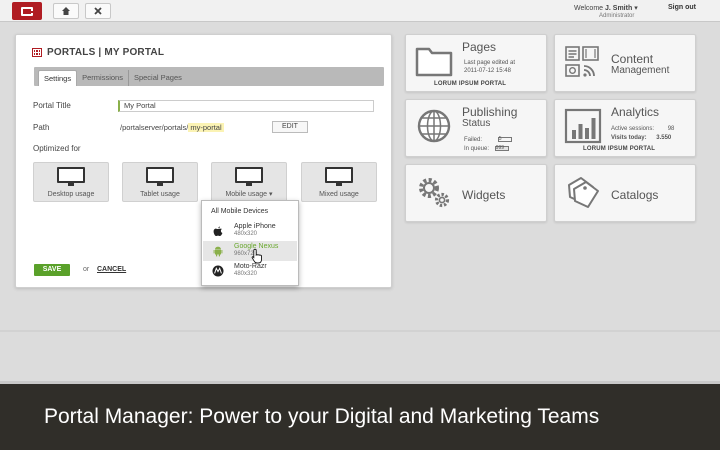  Describe the element at coordinates (154, 127) in the screenshot. I see `path-prefix: /portalserver/portals/` at that location.